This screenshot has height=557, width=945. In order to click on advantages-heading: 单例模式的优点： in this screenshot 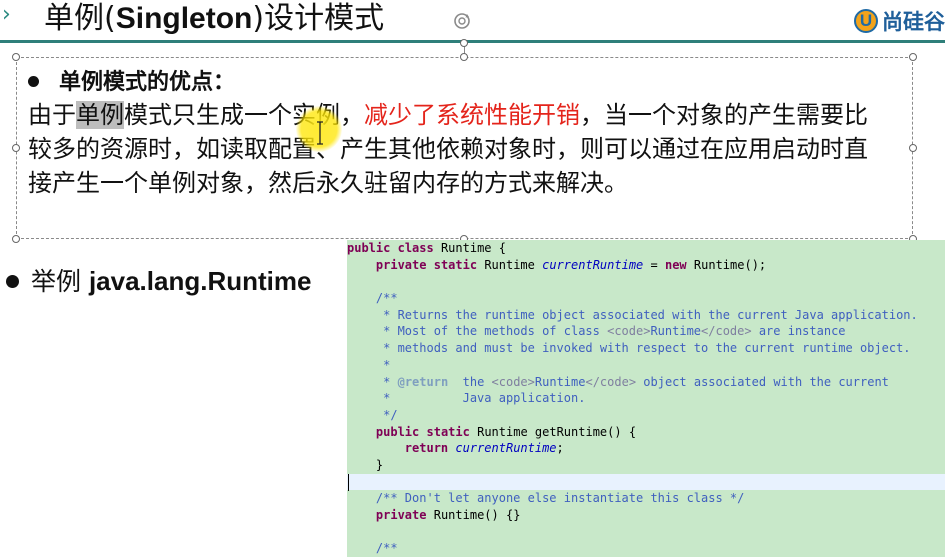, I will do `click(131, 80)`.